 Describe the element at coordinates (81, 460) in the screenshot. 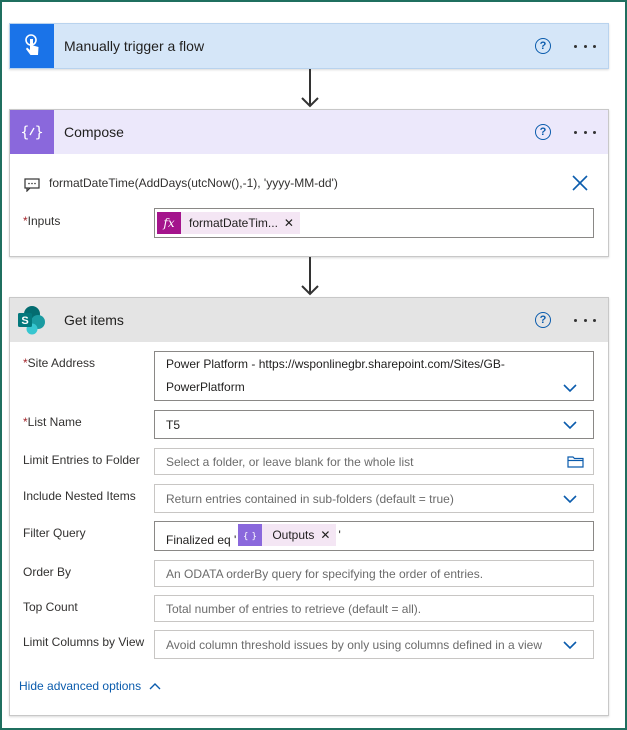

I see `limit-folder-label: Limit Entries to Folder` at that location.